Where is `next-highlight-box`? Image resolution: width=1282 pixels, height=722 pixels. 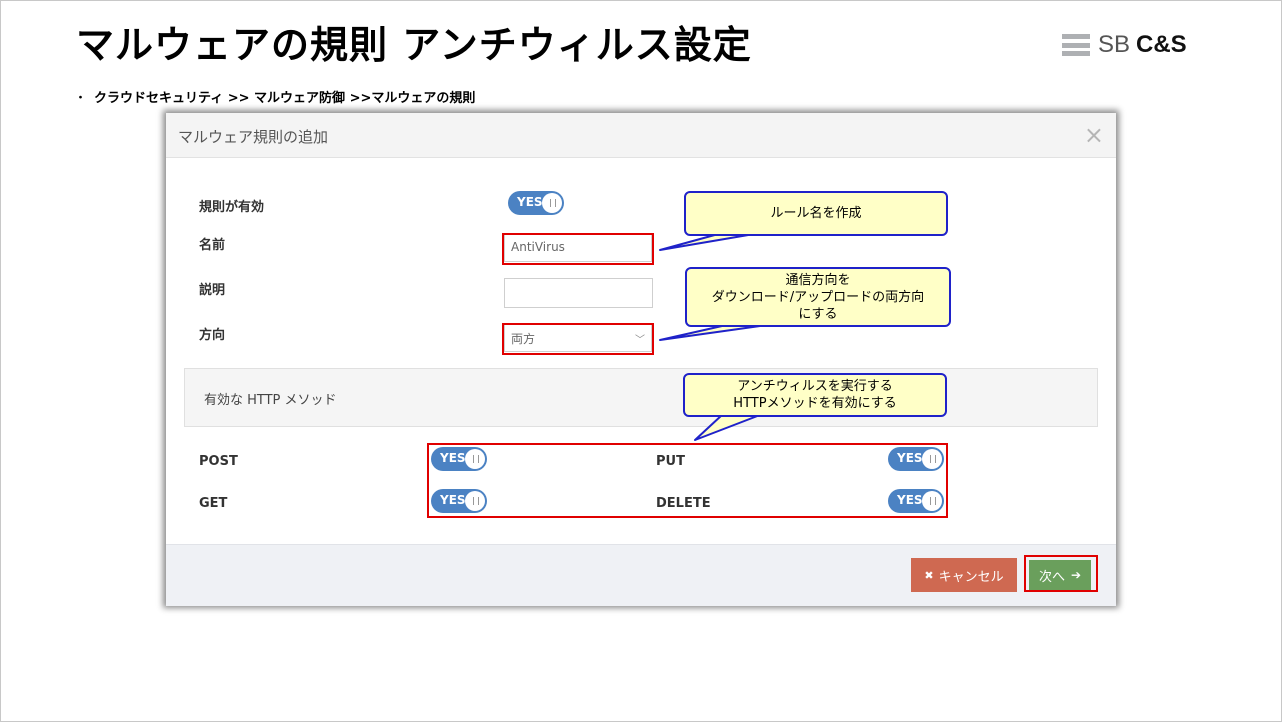
next-highlight-box is located at coordinates (1061, 573).